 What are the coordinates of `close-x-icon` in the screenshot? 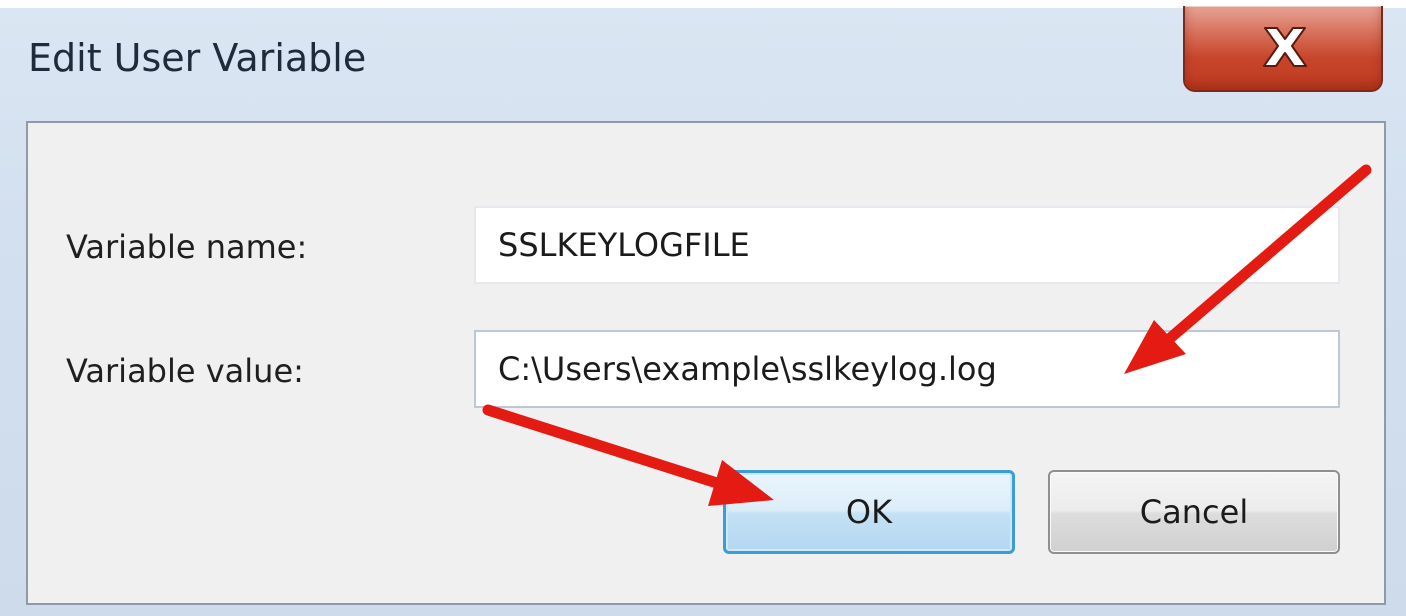 It's located at (1285, 47).